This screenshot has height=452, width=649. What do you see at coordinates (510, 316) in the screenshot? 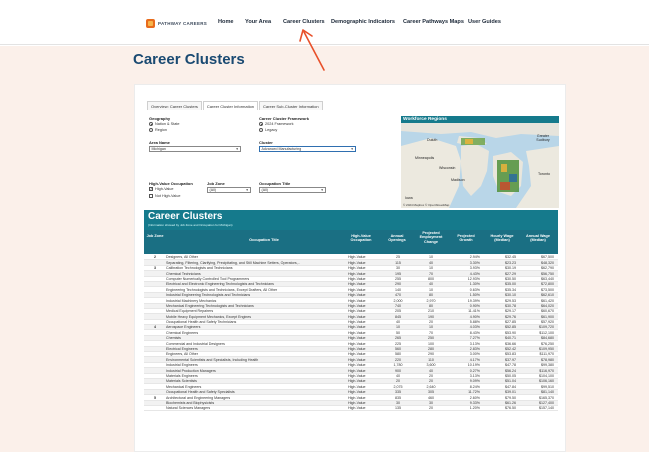
I see `cell-hourly-wage: $29.76` at bounding box center [510, 316].